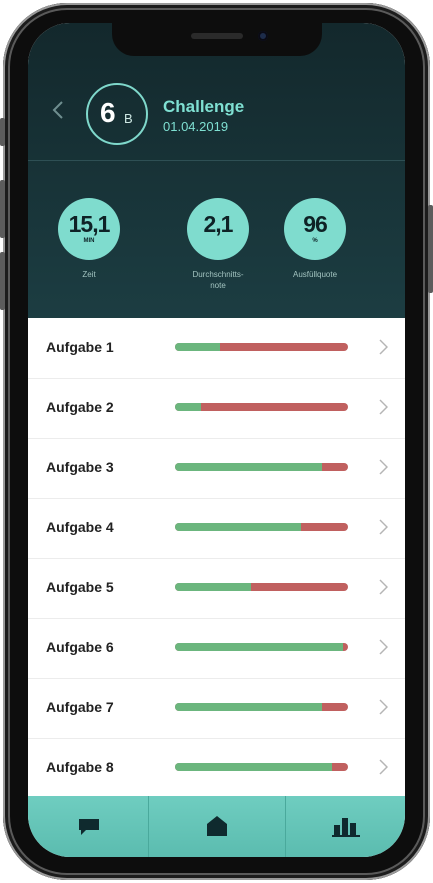 This screenshot has width=433, height=883. What do you see at coordinates (430, 249) in the screenshot?
I see `power-button` at bounding box center [430, 249].